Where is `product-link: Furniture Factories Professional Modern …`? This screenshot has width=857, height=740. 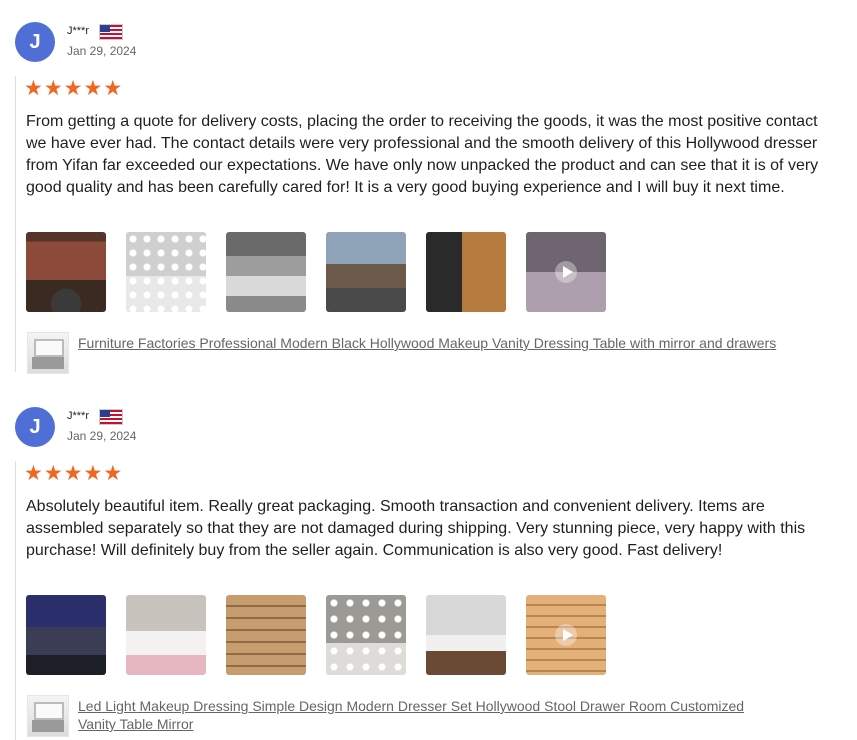 product-link: Furniture Factories Professional Modern … is located at coordinates (428, 343).